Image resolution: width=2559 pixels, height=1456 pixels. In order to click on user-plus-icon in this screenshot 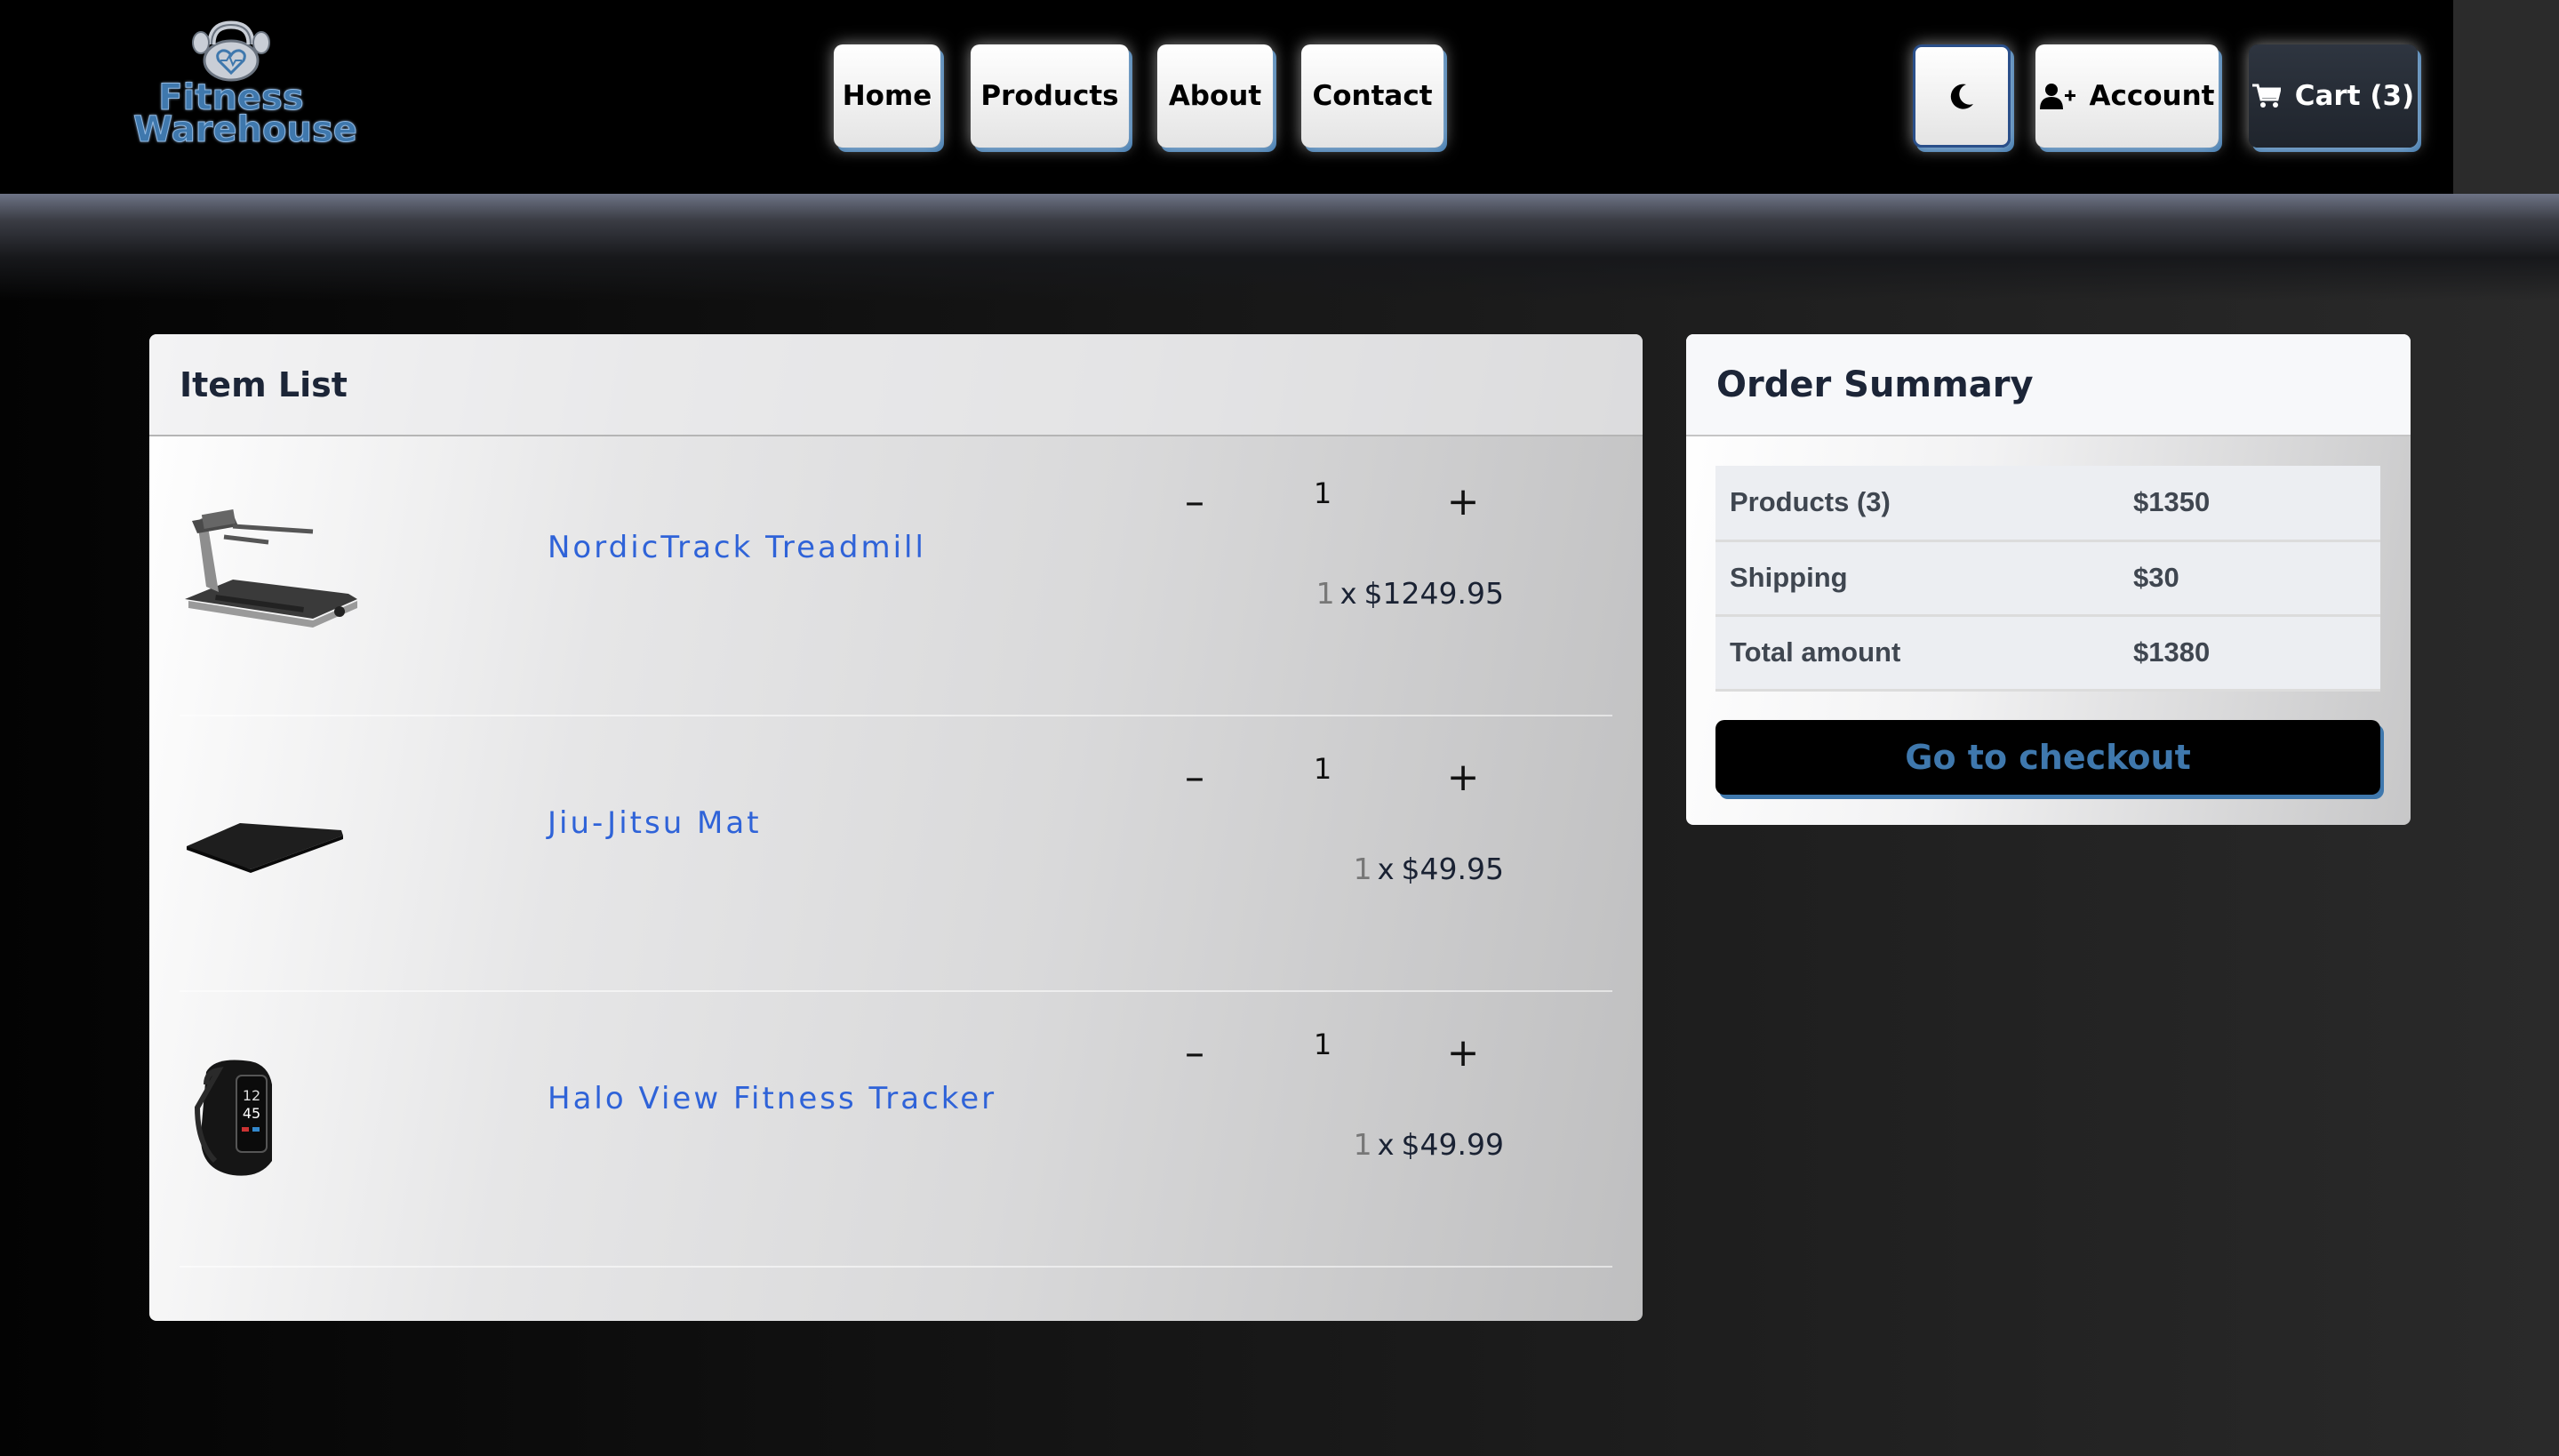, I will do `click(2057, 96)`.